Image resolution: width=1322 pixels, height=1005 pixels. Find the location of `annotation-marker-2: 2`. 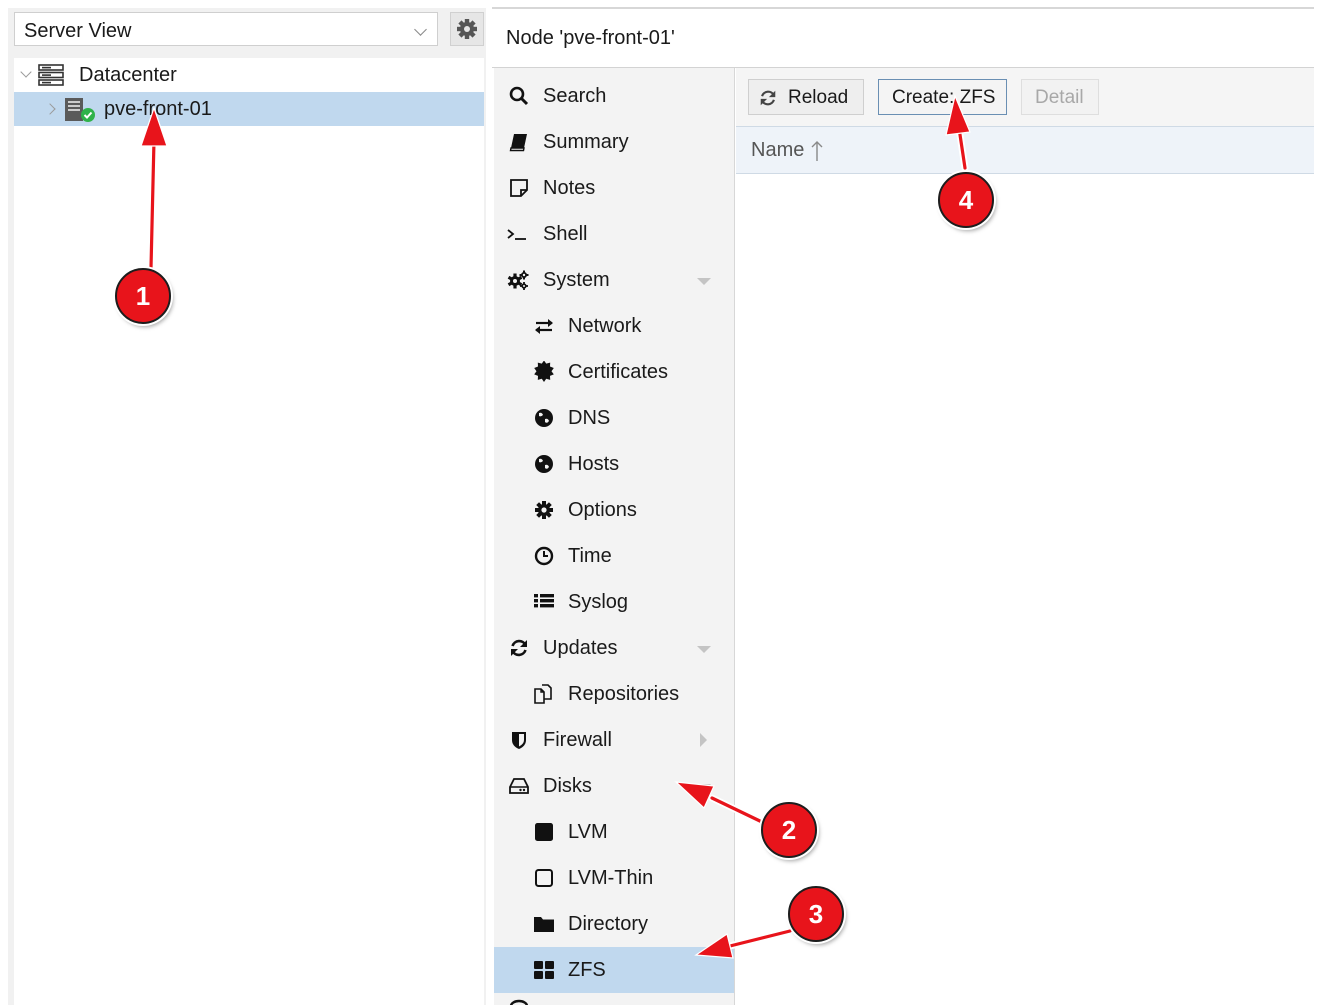

annotation-marker-2: 2 is located at coordinates (789, 830).